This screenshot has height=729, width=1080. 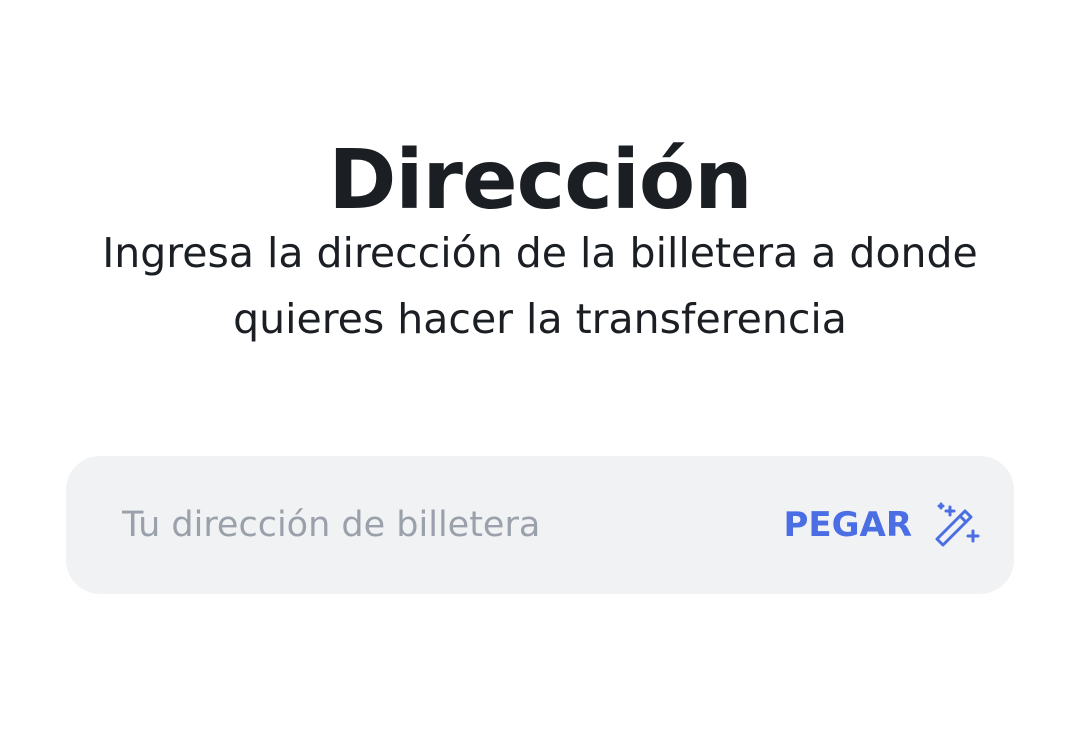 I want to click on paste-button-label: PEGAR, so click(x=847, y=525).